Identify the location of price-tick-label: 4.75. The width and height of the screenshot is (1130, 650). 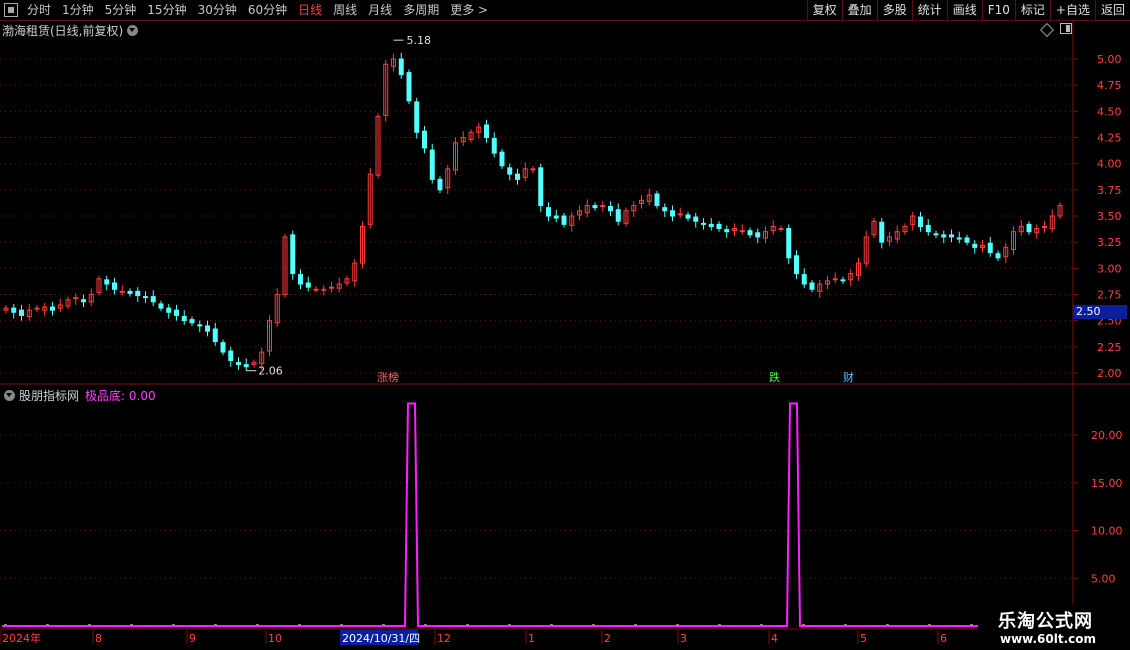
(1109, 85).